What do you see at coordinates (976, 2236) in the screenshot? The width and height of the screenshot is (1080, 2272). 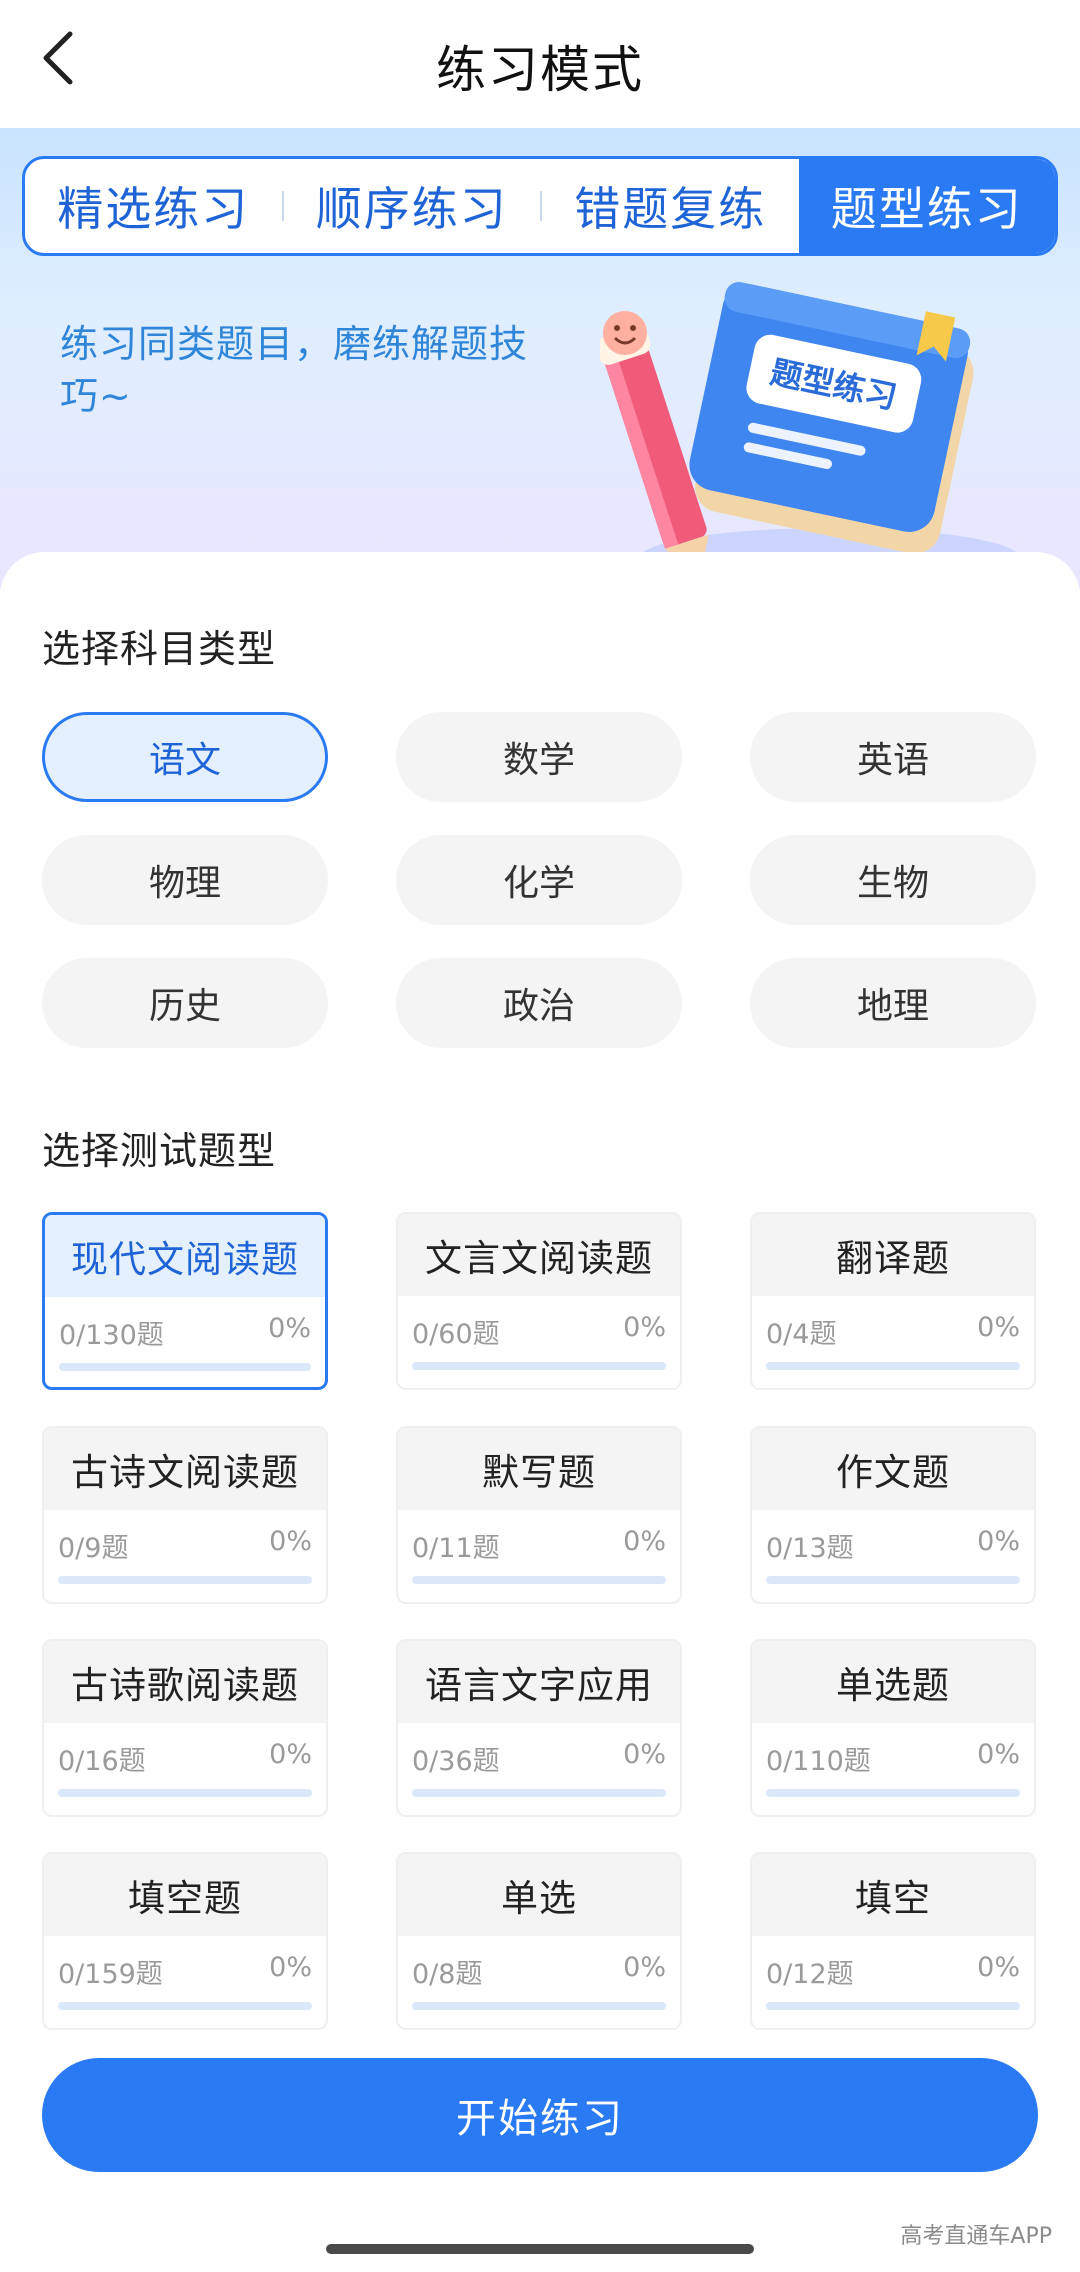 I see `app-watermark: 高考直通车APP` at bounding box center [976, 2236].